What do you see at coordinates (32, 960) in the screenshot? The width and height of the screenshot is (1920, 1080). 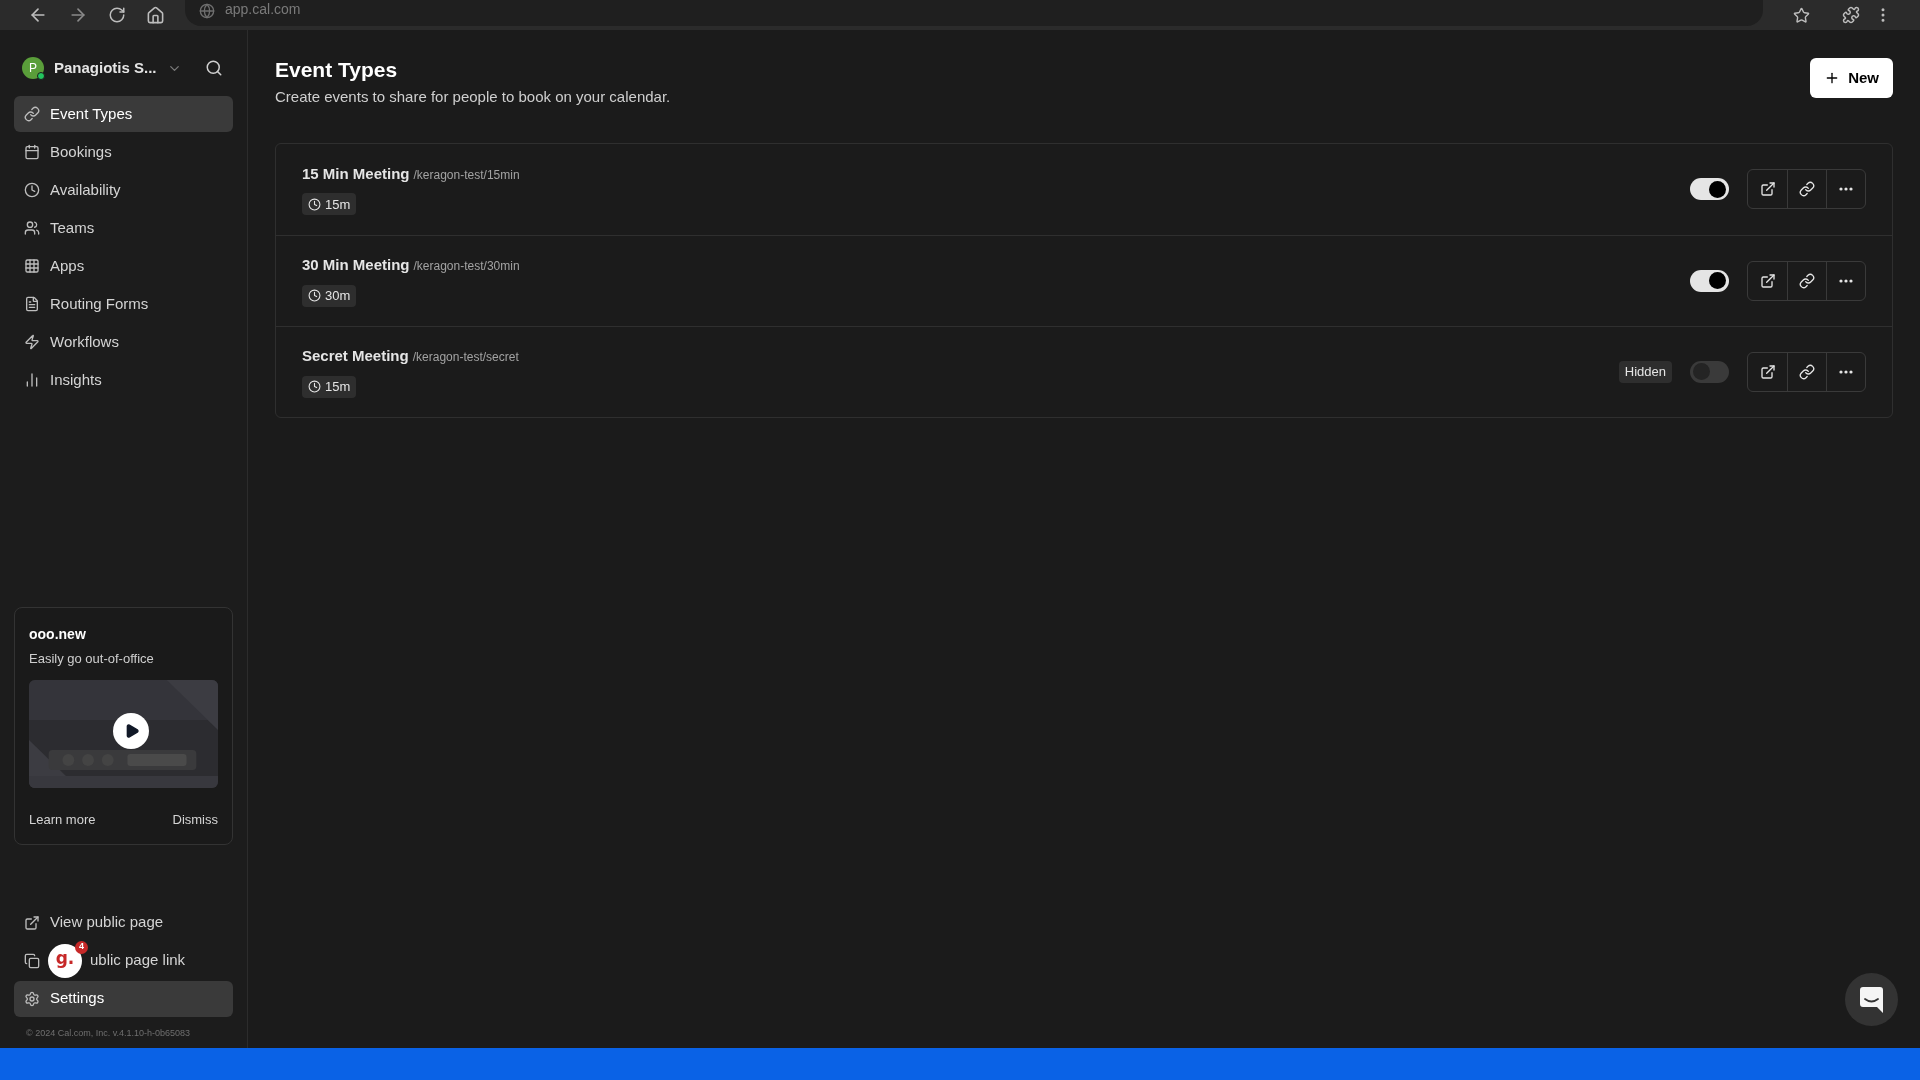 I see `copy-icon` at bounding box center [32, 960].